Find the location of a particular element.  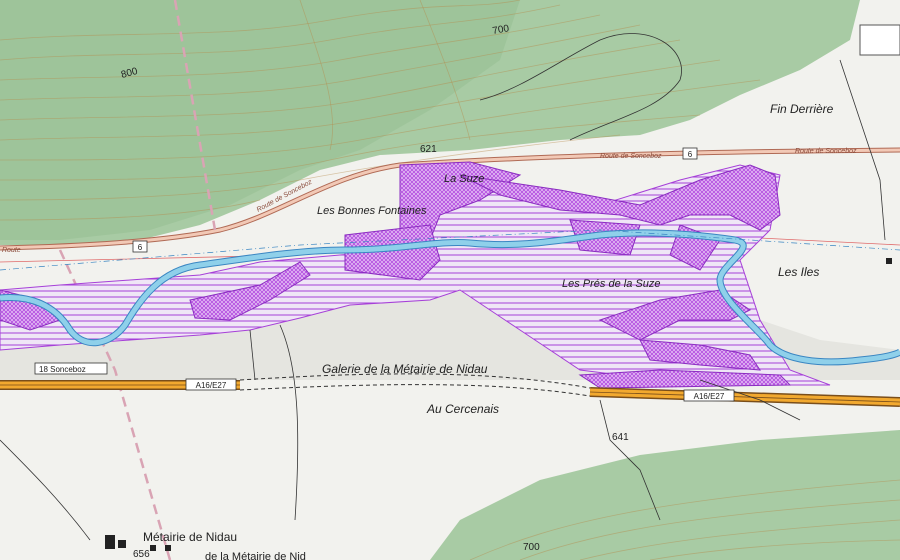

label-river-la-suze: La Suze is located at coordinates (464, 179).